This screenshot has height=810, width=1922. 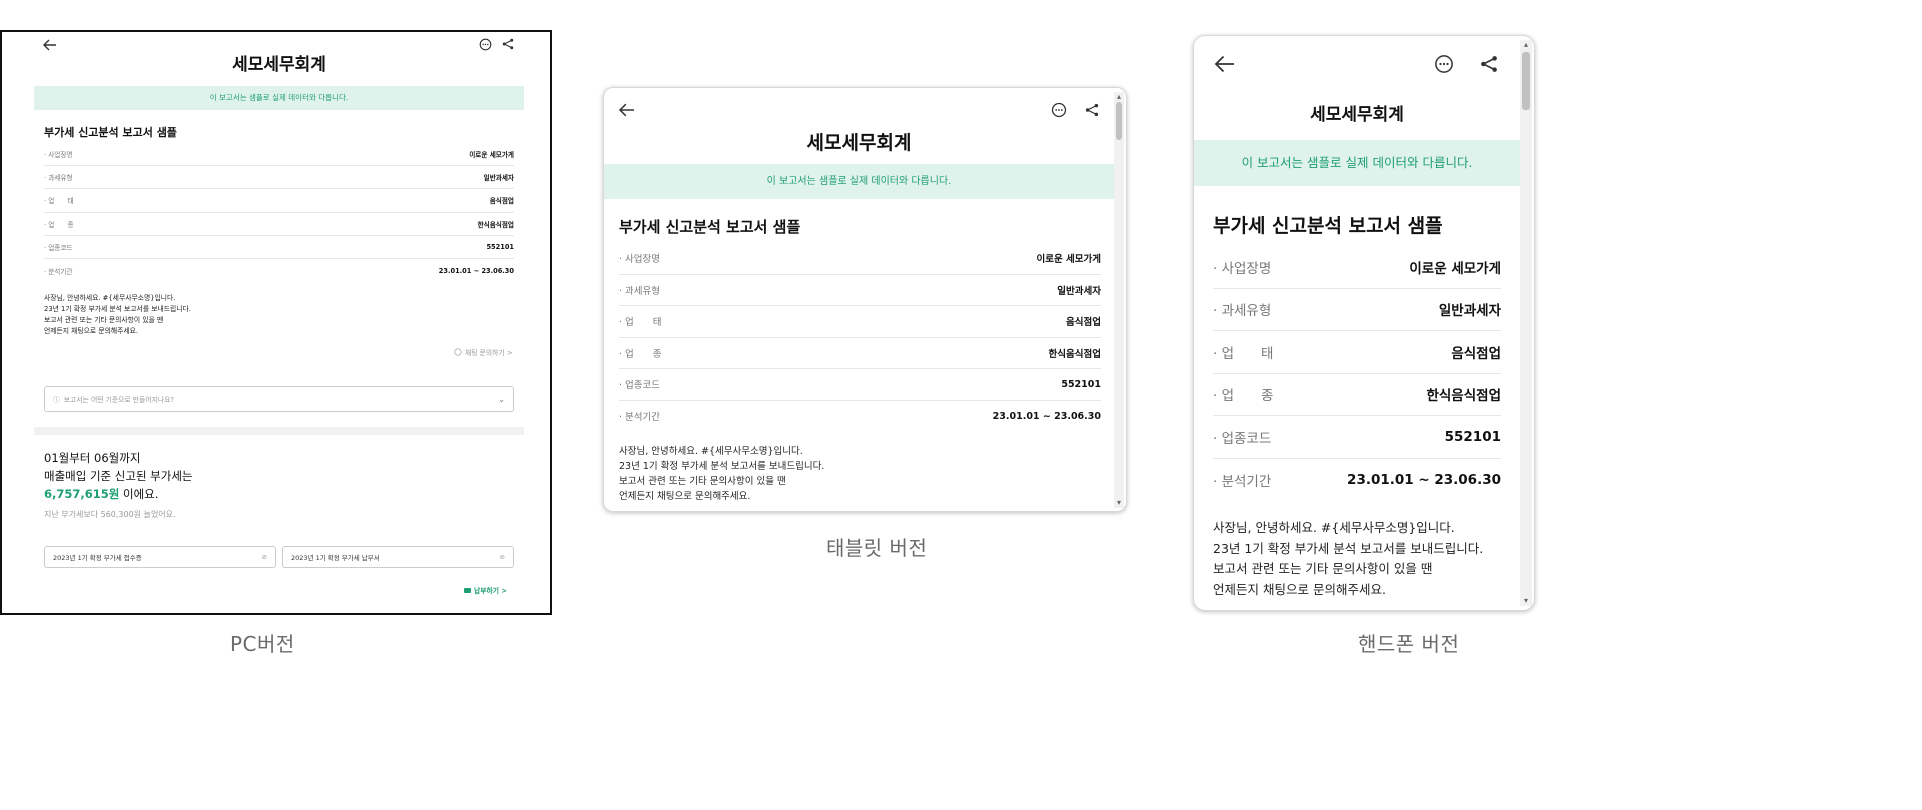 What do you see at coordinates (56, 400) in the screenshot?
I see `info-icon: ⓘ` at bounding box center [56, 400].